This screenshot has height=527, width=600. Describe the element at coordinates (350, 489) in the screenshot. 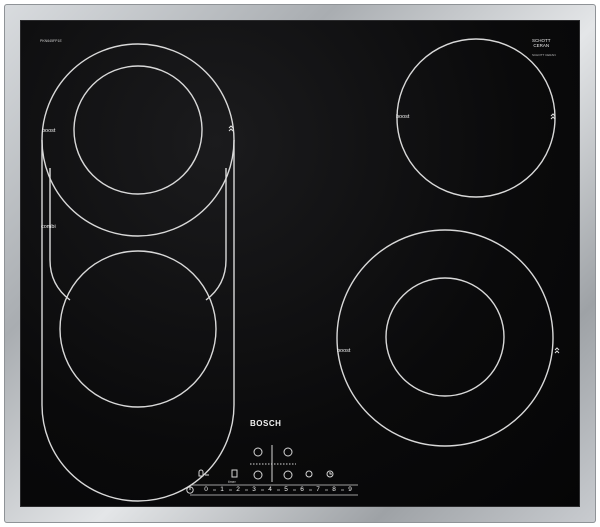

I see `power-level-9: 9` at that location.